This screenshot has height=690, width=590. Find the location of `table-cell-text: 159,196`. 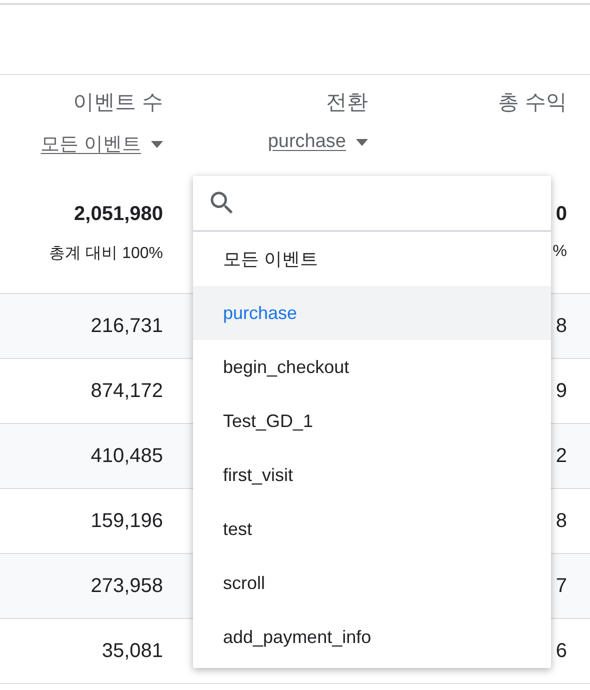

table-cell-text: 159,196 is located at coordinates (127, 521).